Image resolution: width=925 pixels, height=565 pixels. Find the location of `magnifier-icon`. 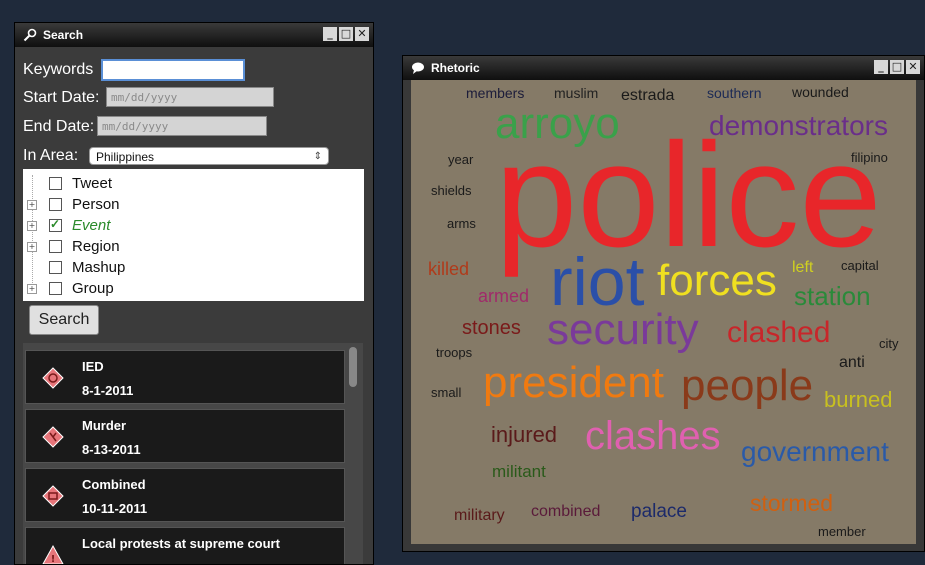

magnifier-icon is located at coordinates (30, 35).